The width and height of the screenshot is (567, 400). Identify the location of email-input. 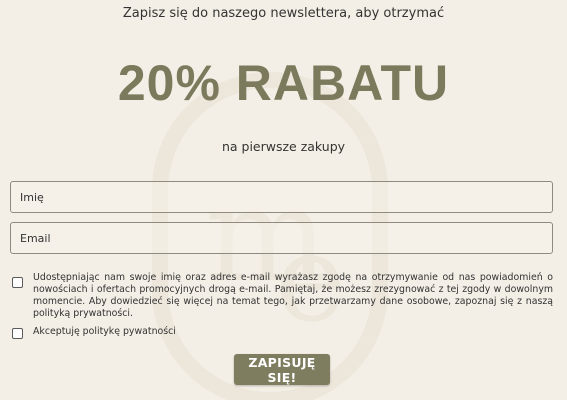
(281, 238).